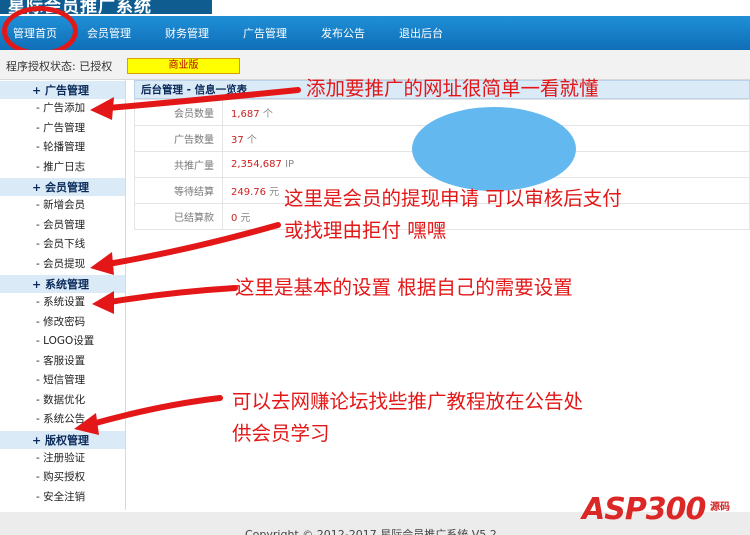 The width and height of the screenshot is (750, 535). Describe the element at coordinates (183, 66) in the screenshot. I see `license-badge: 商业版` at that location.